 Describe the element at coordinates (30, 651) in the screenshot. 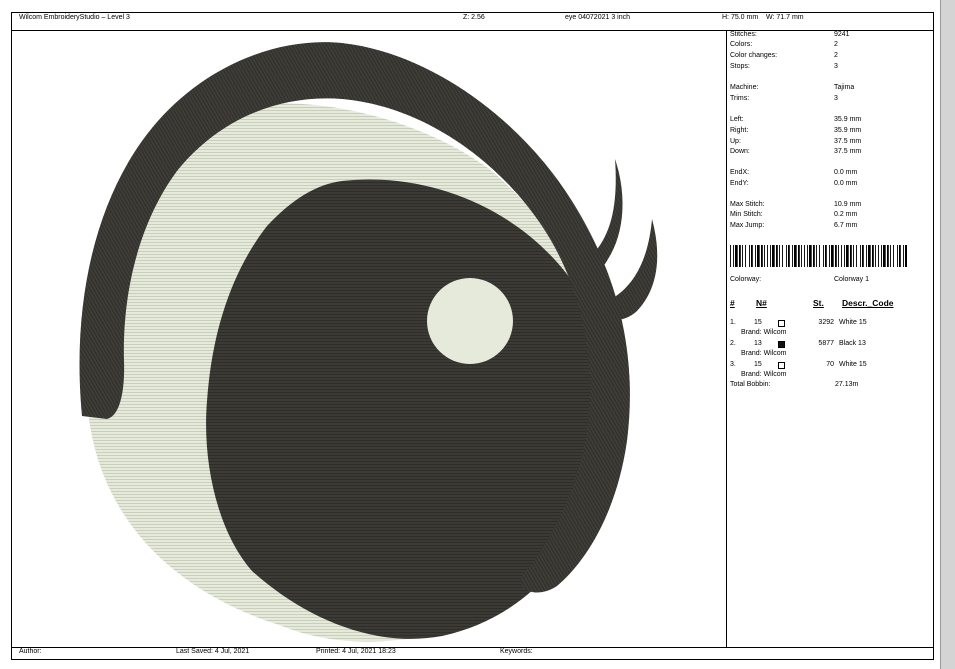

I see `author-field: Author:` at that location.